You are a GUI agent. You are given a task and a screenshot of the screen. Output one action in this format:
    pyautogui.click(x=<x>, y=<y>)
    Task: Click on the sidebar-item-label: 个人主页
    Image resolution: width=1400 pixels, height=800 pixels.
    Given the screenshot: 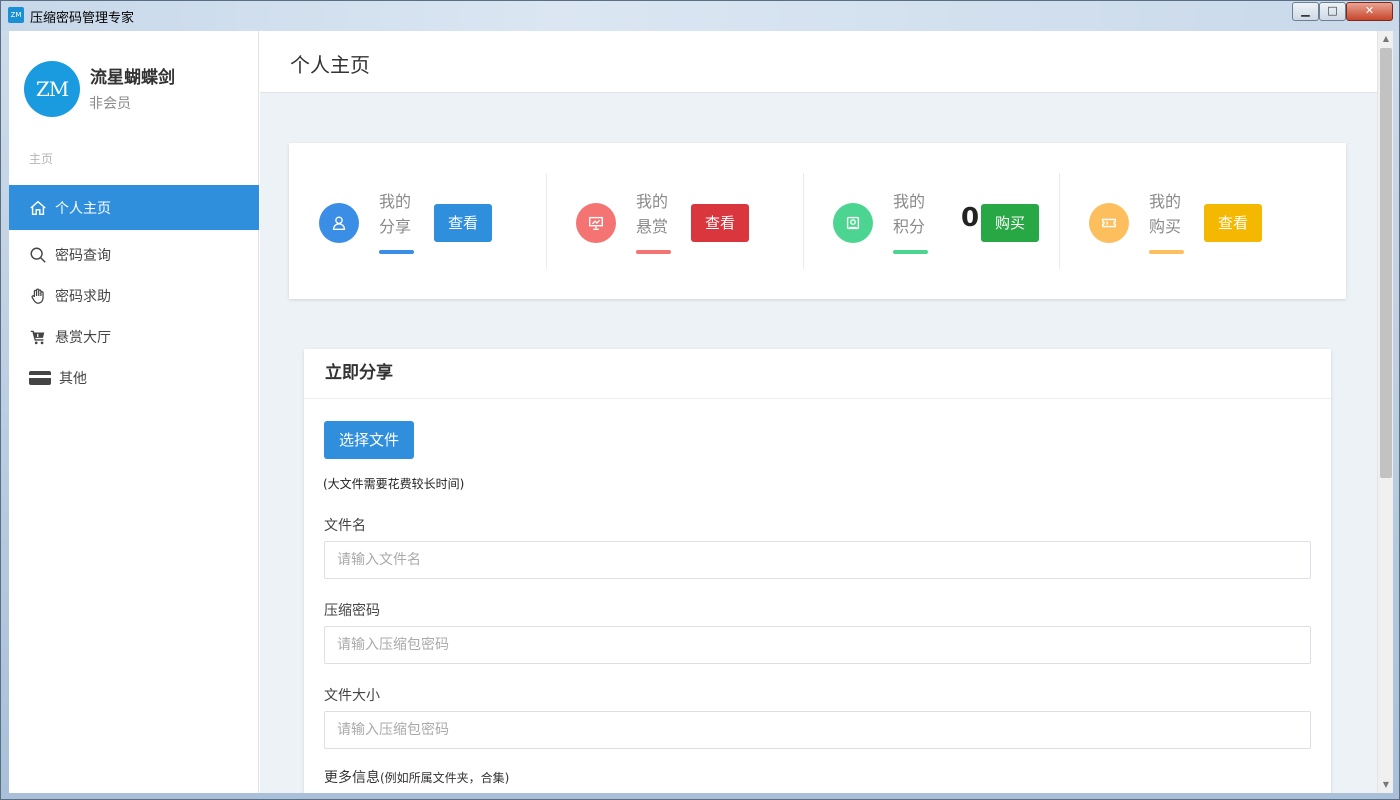 What is the action you would take?
    pyautogui.click(x=83, y=208)
    